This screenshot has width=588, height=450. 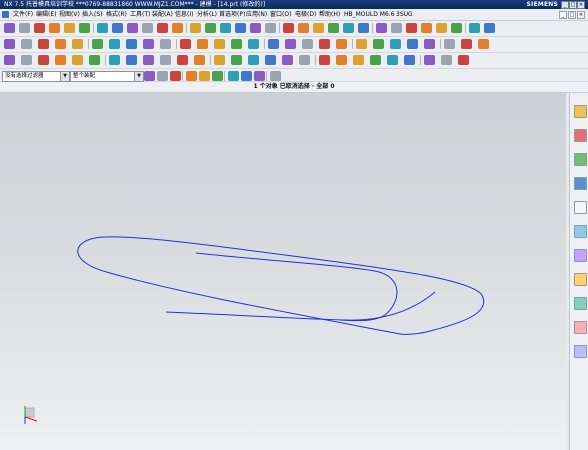 What do you see at coordinates (199, 60) in the screenshot?
I see `intersect-curve-icon` at bounding box center [199, 60].